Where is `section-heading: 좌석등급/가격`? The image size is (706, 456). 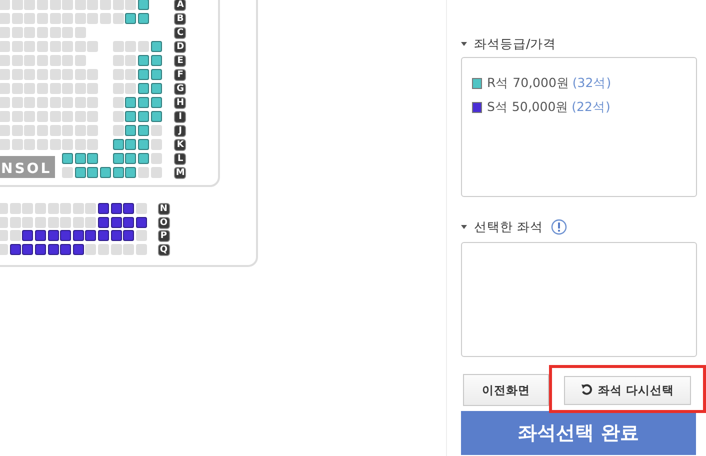 section-heading: 좌석등급/가격 is located at coordinates (515, 44).